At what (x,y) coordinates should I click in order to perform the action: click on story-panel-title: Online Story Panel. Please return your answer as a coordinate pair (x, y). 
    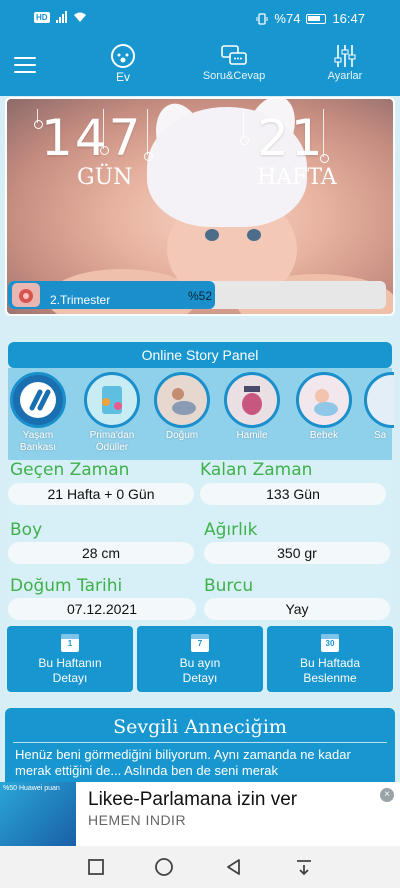
    Looking at the image, I should click on (200, 355).